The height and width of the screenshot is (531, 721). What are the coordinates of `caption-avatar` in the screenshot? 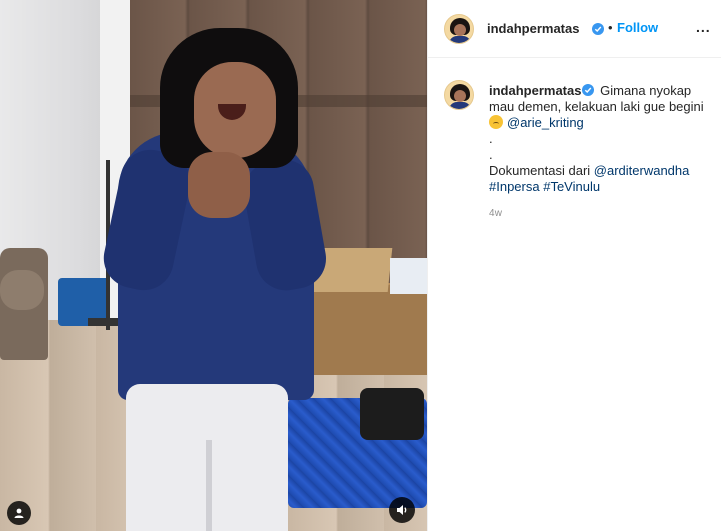 It's located at (459, 95).